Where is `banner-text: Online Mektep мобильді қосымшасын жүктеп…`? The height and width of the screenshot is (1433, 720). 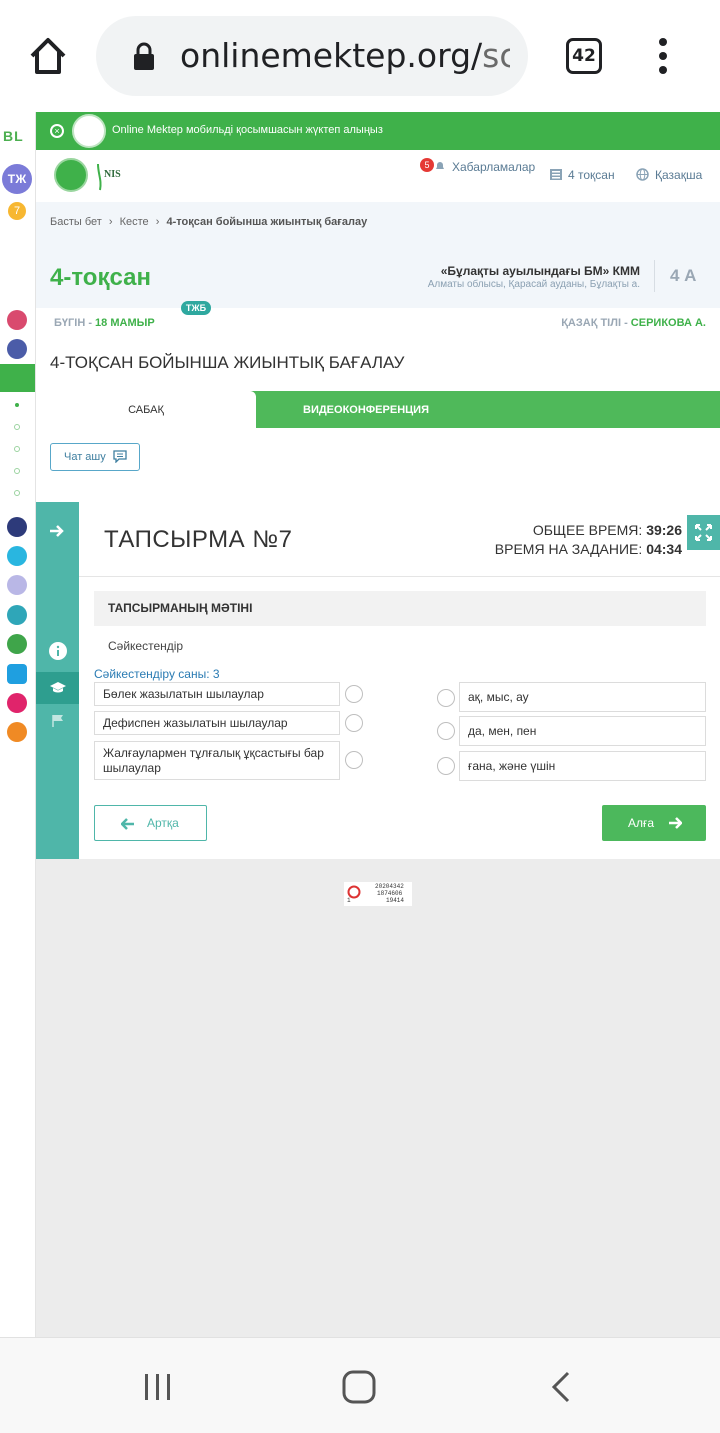 banner-text: Online Mektep мобильді қосымшасын жүктеп… is located at coordinates (247, 130).